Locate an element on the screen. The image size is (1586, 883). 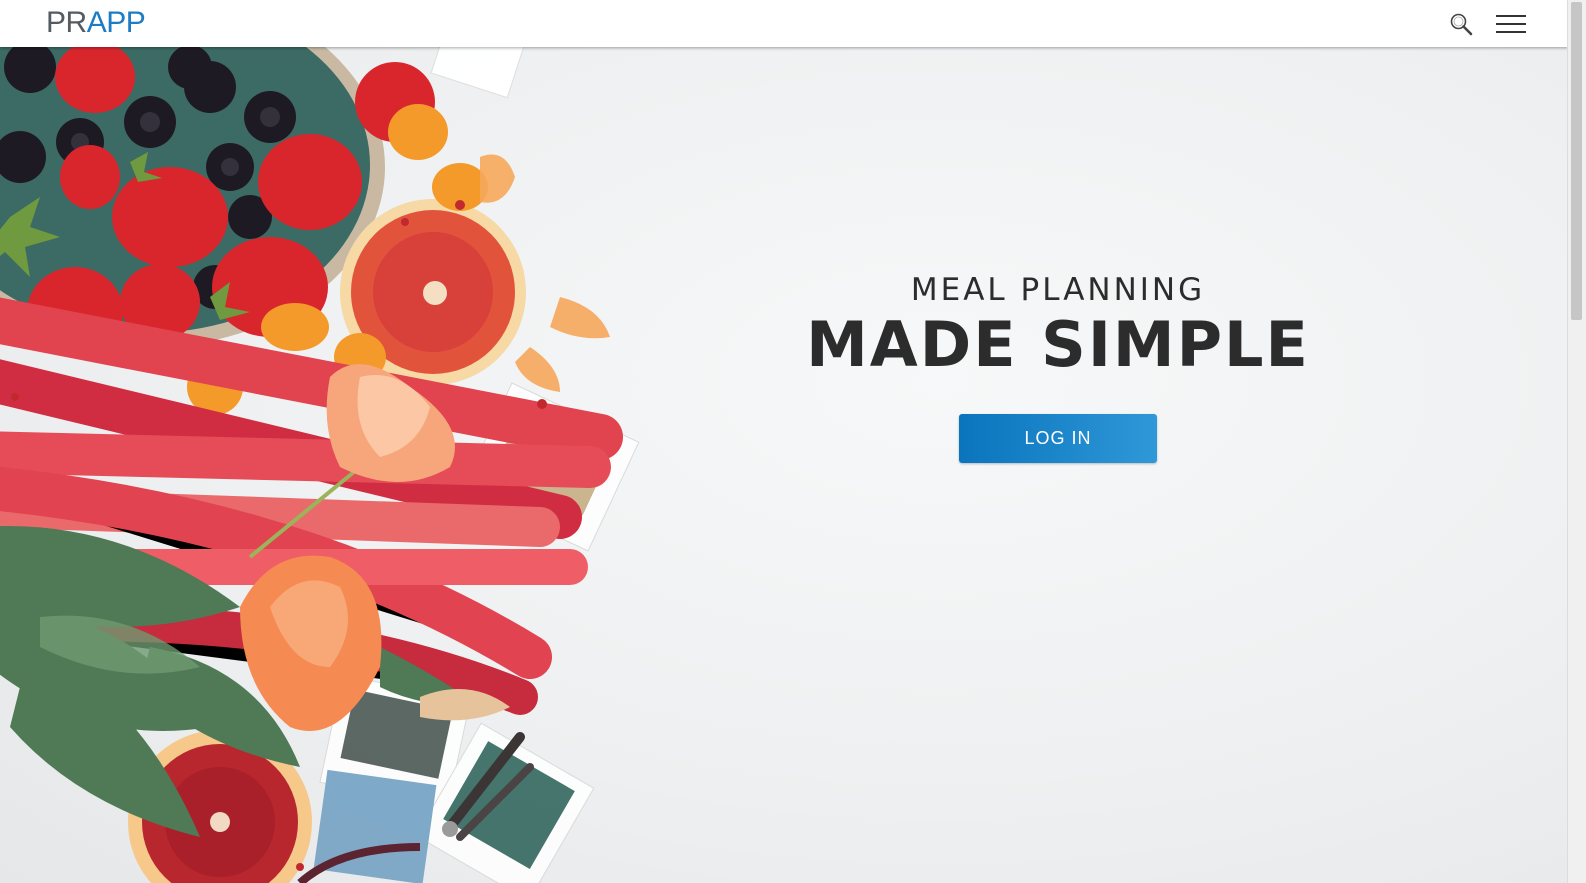
vertical-scrollbar is located at coordinates (1576, 441).